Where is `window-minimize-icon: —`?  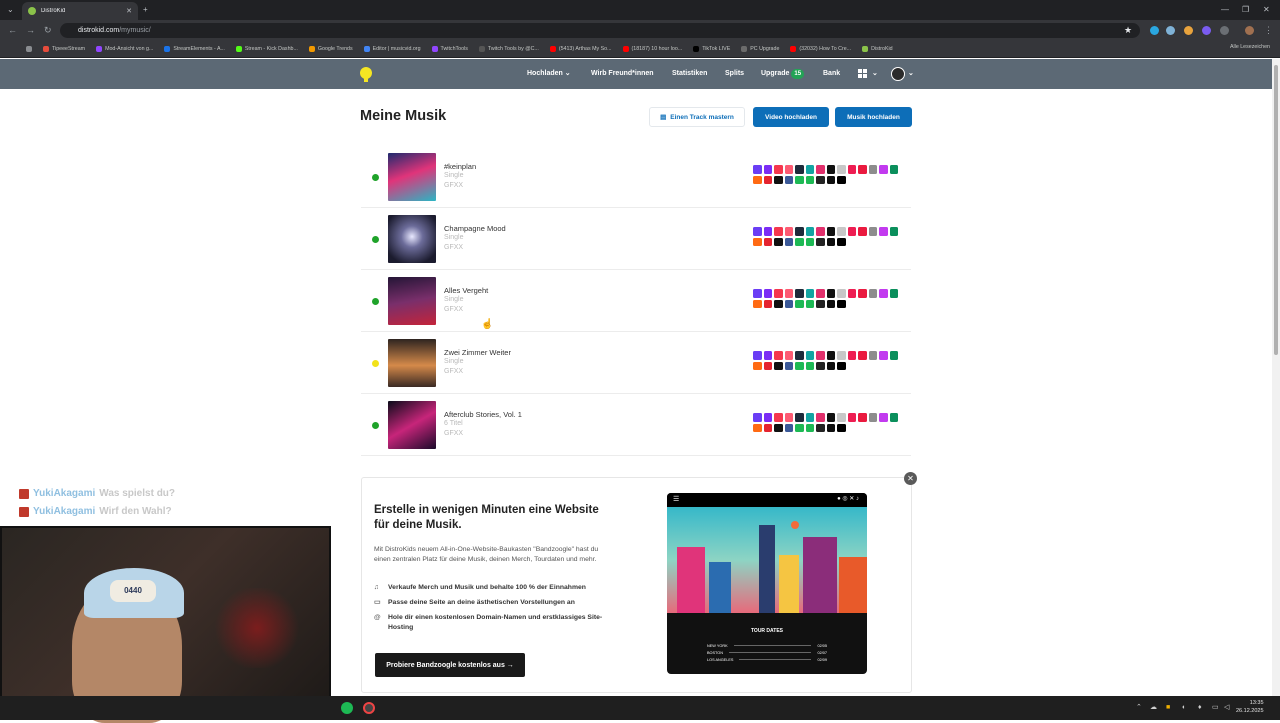
window-minimize-icon: — is located at coordinates (1225, 10).